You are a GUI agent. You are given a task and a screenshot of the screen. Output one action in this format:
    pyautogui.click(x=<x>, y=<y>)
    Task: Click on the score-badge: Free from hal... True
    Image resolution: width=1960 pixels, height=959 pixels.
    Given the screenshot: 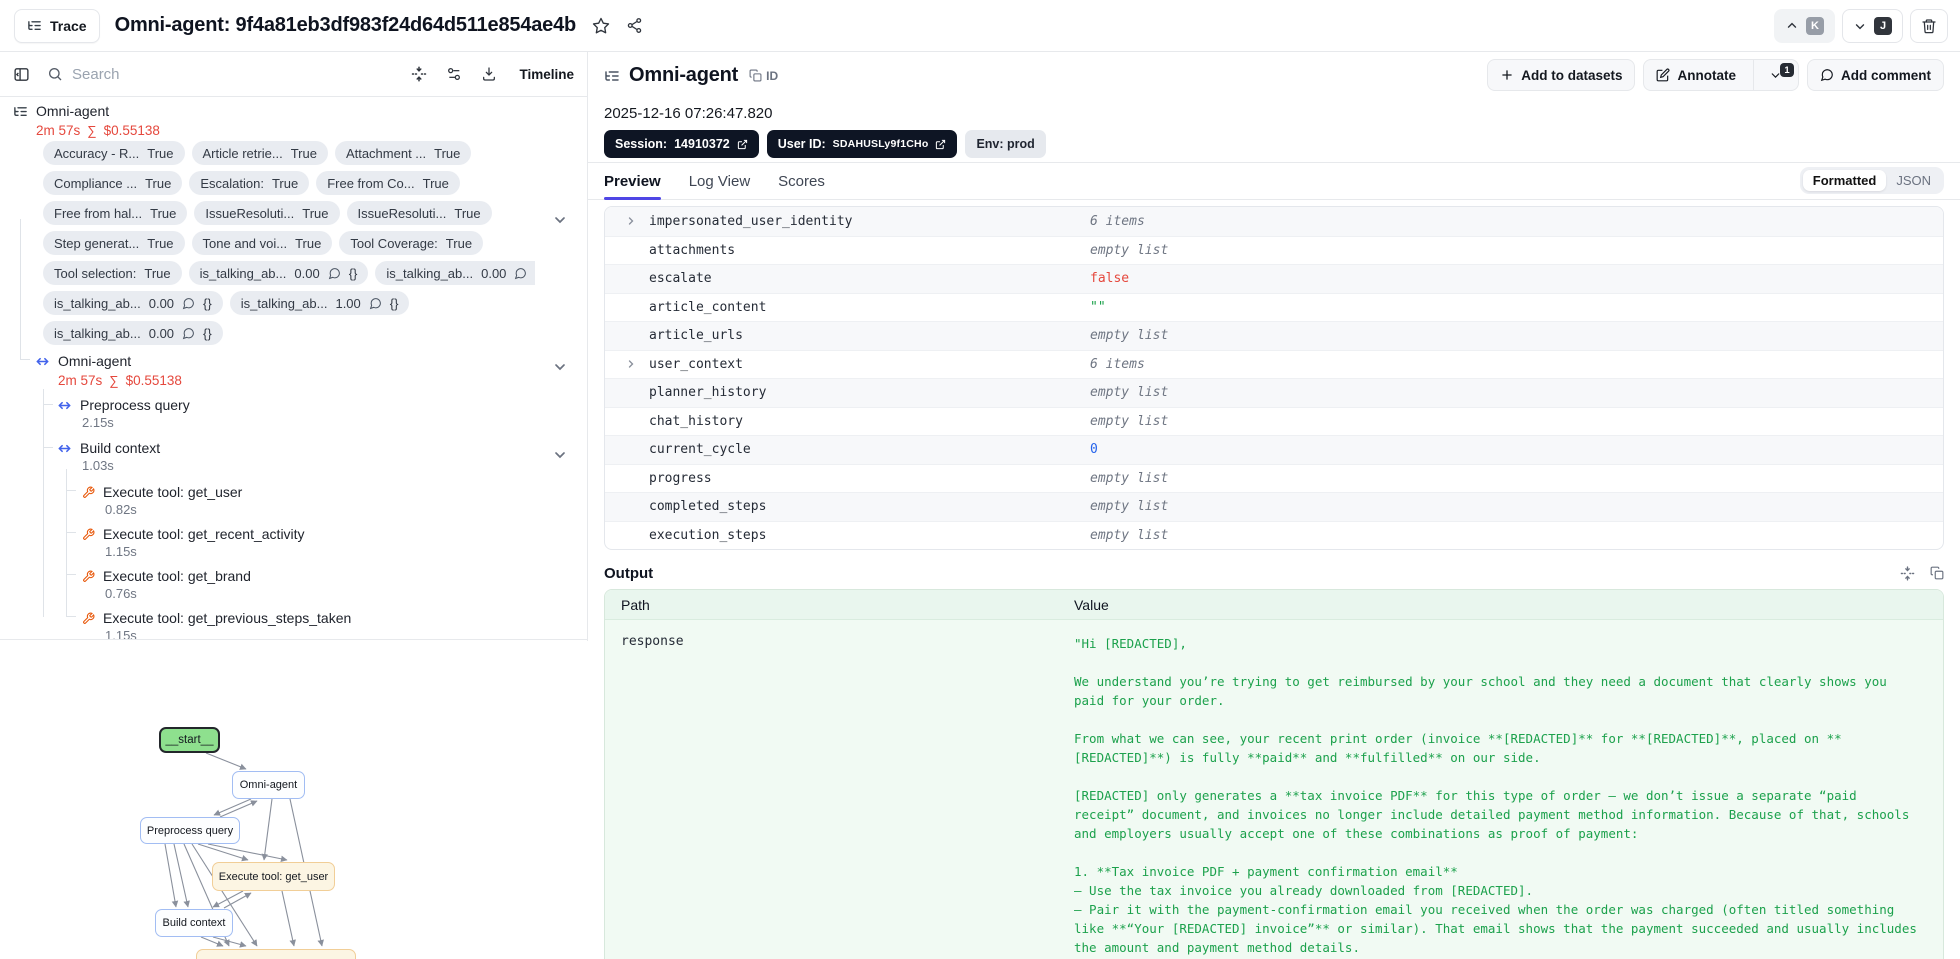 What is the action you would take?
    pyautogui.click(x=115, y=213)
    